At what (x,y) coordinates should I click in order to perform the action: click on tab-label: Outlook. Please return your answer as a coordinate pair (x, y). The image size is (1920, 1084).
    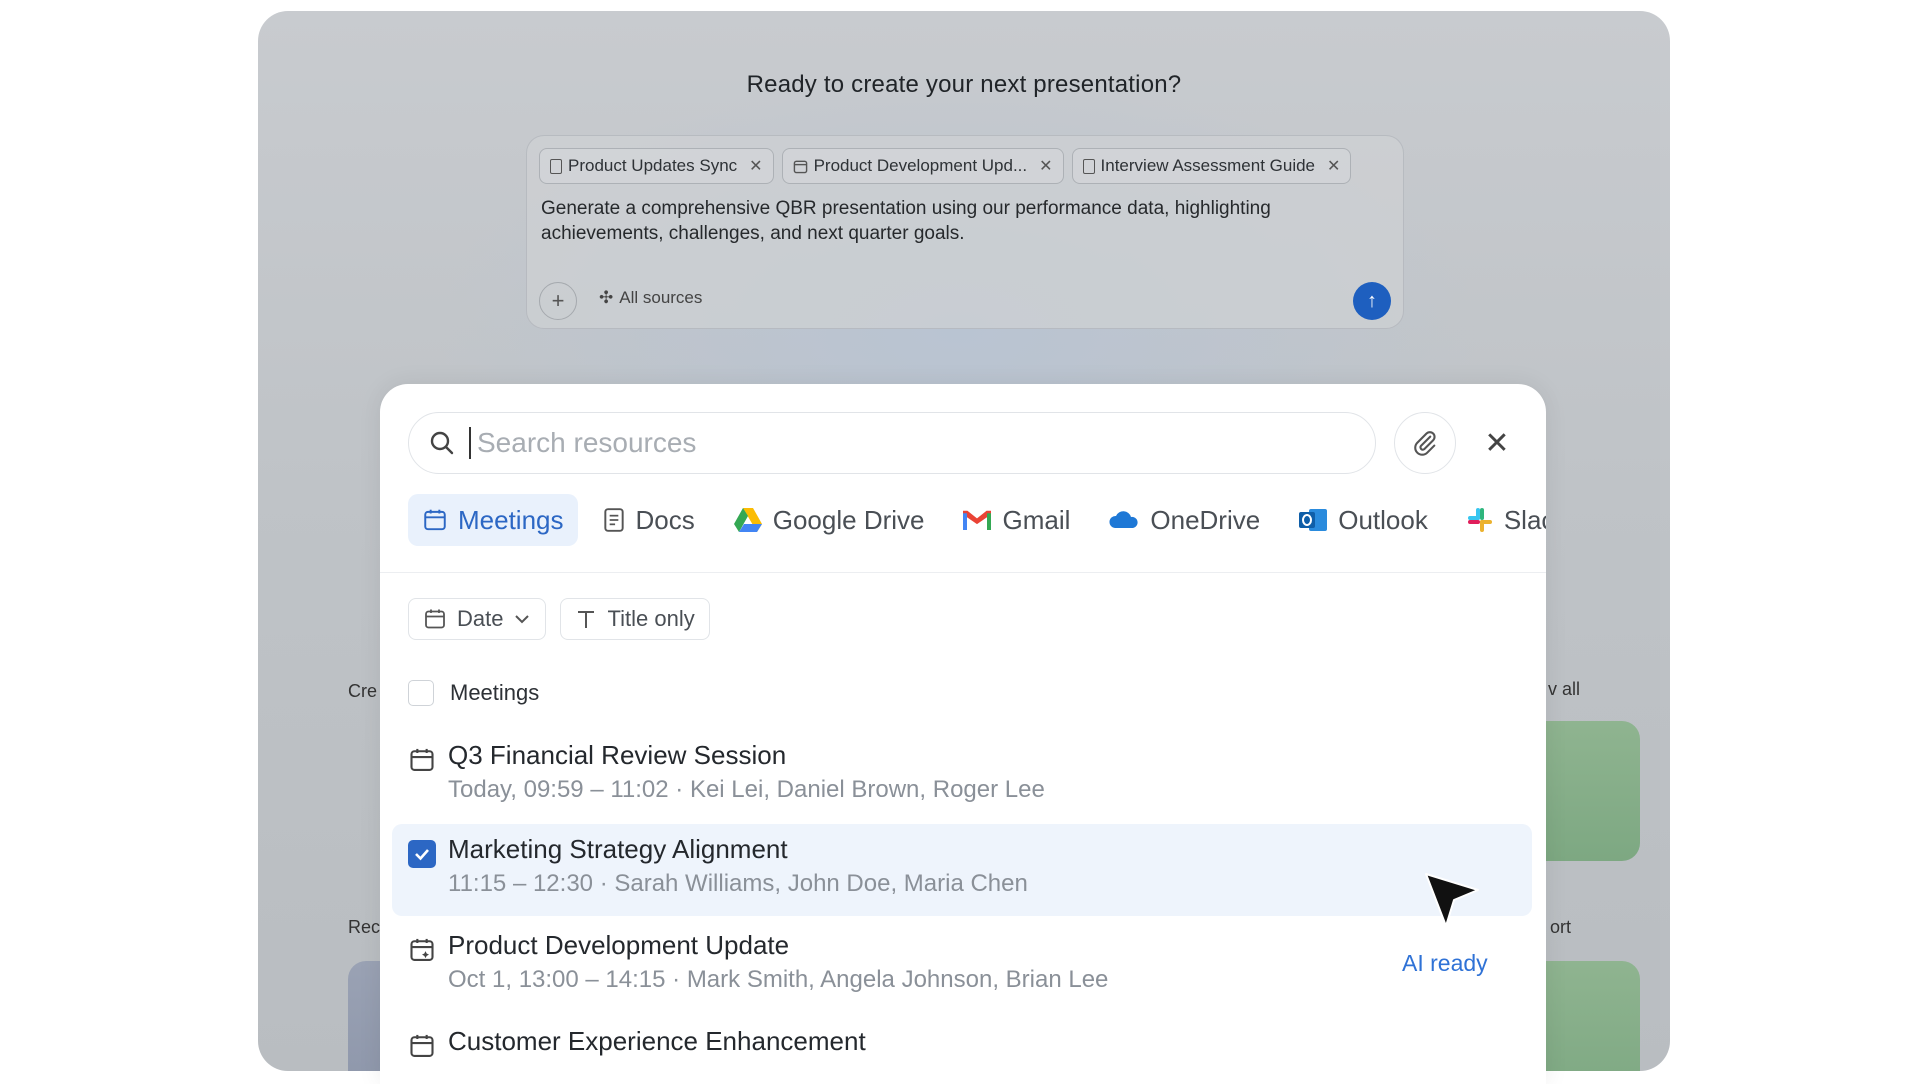
    Looking at the image, I should click on (1383, 519).